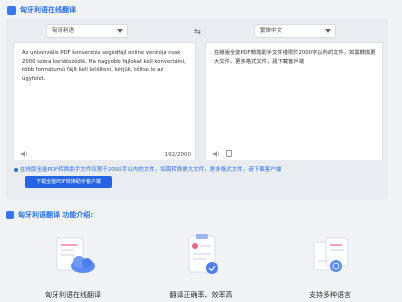 This screenshot has height=302, width=402. Describe the element at coordinates (11, 10) in the screenshot. I see `translate-logo-icon` at that location.